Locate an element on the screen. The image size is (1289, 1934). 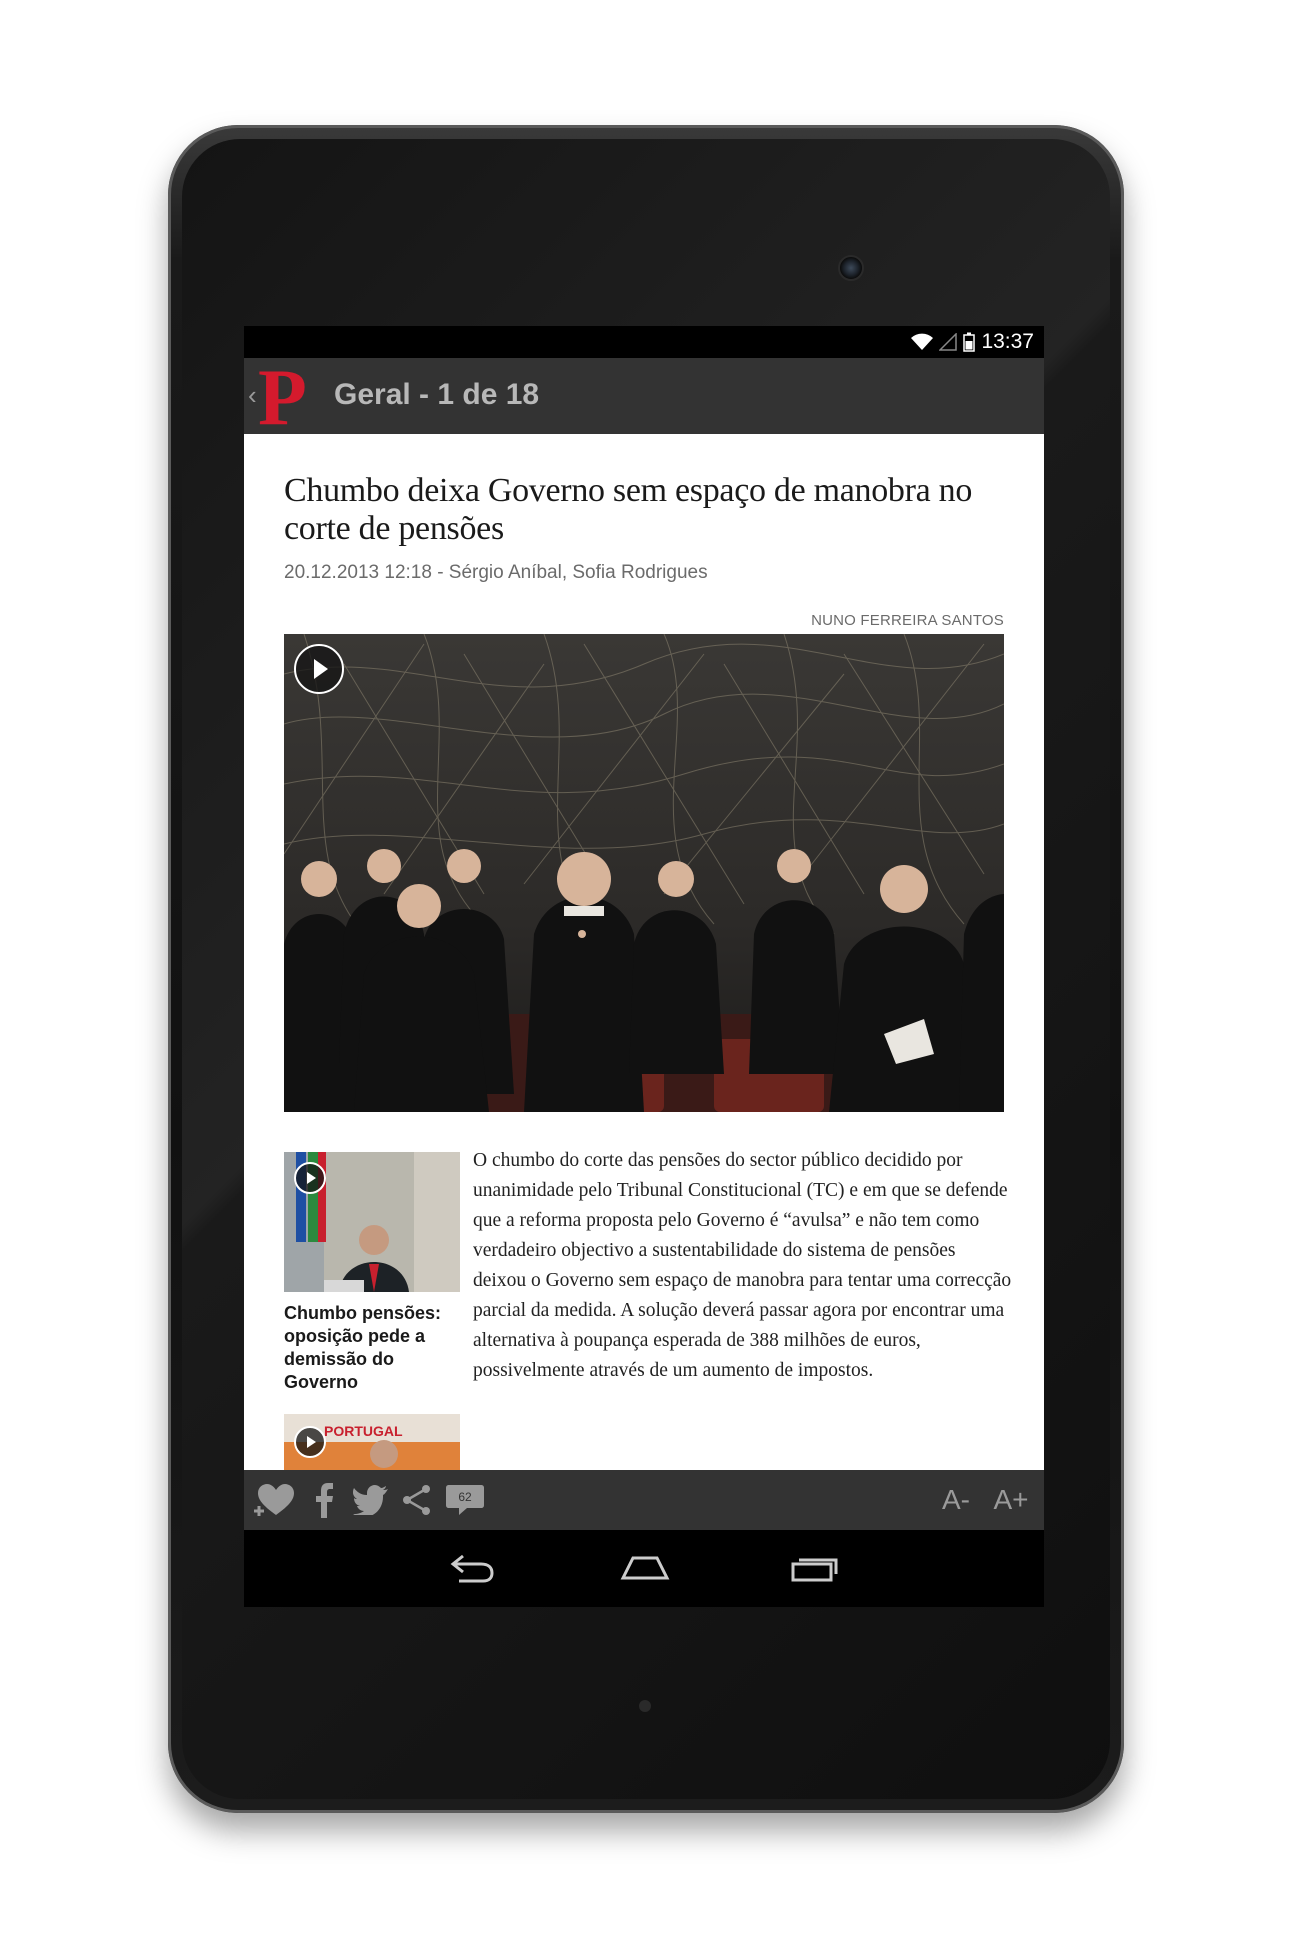
app-bar: ‹ P Geral - 1 de 18 is located at coordinates (644, 398).